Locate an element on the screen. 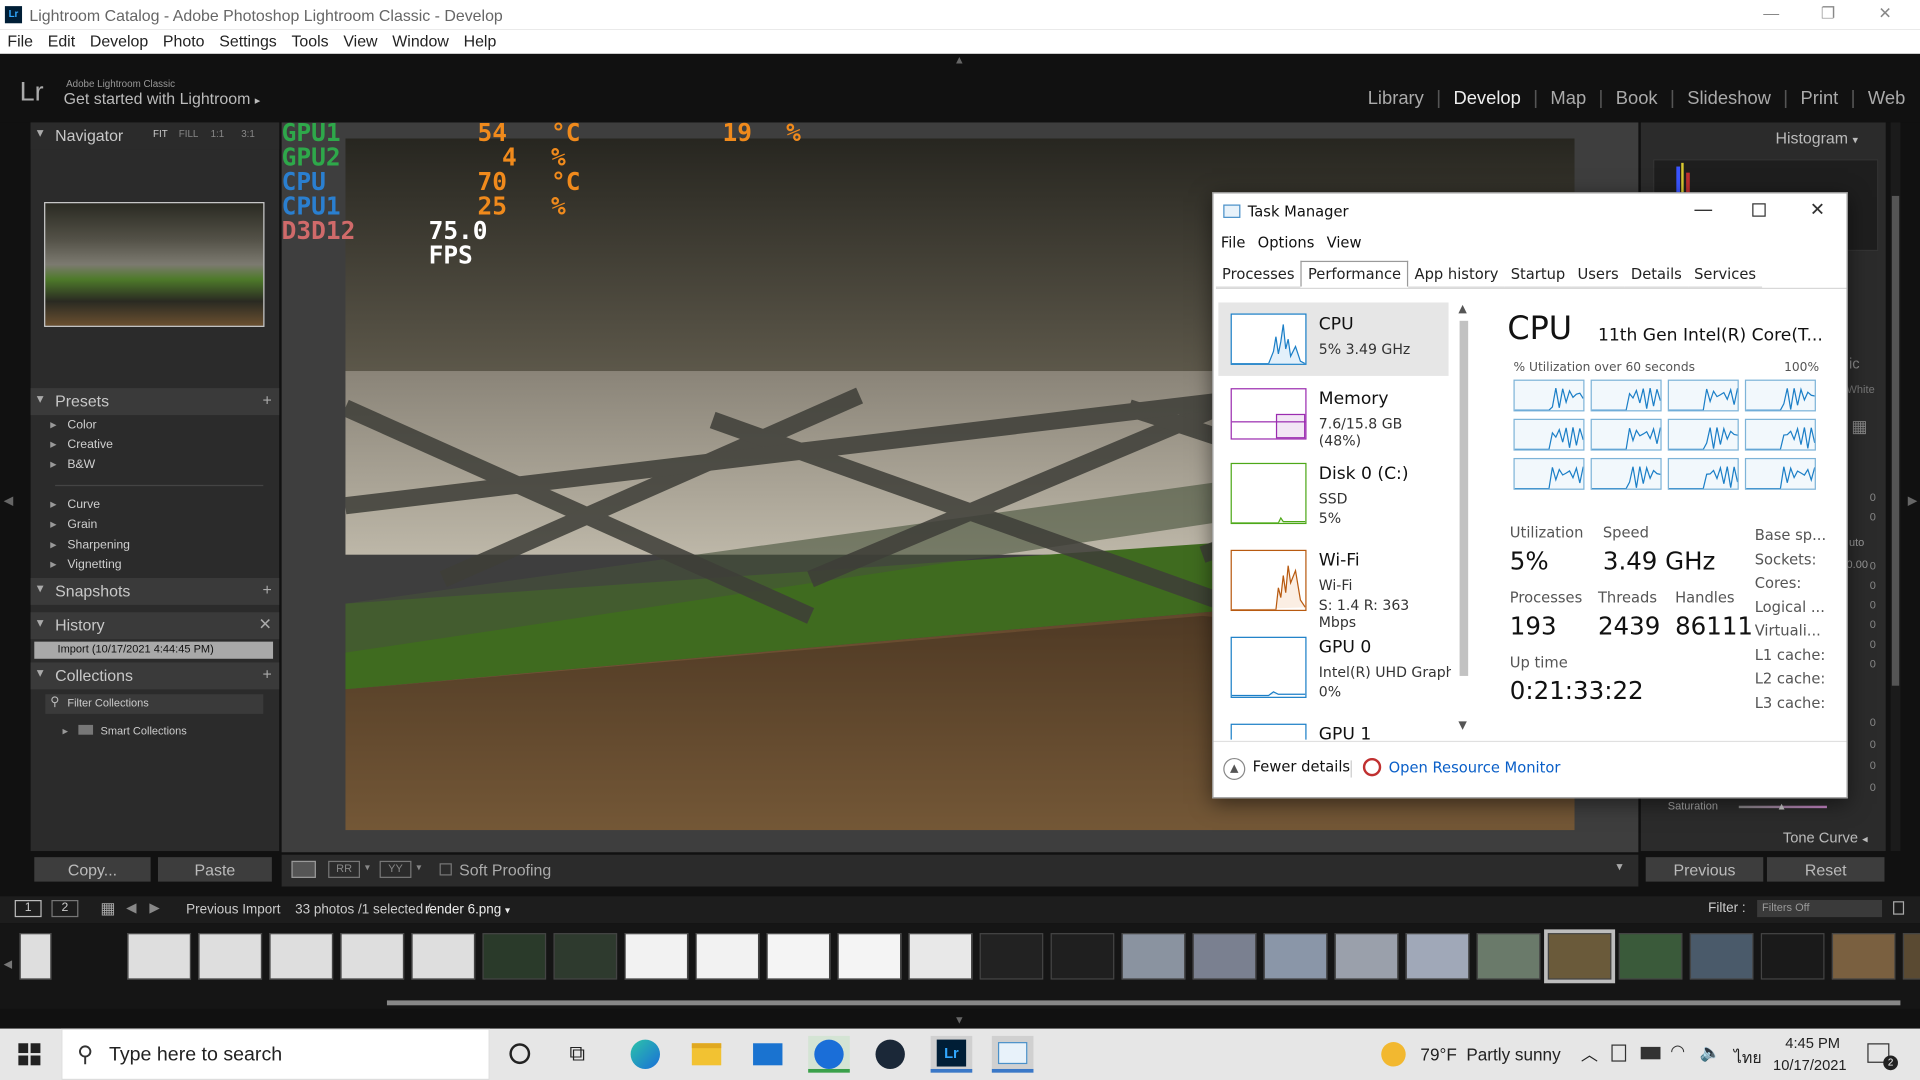 The height and width of the screenshot is (1080, 1920). second-window-button: 2 is located at coordinates (65, 909).